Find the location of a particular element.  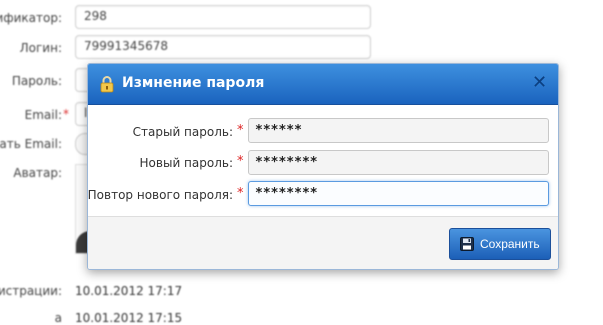

old-password-label: Старый пароль: is located at coordinates (182, 132).